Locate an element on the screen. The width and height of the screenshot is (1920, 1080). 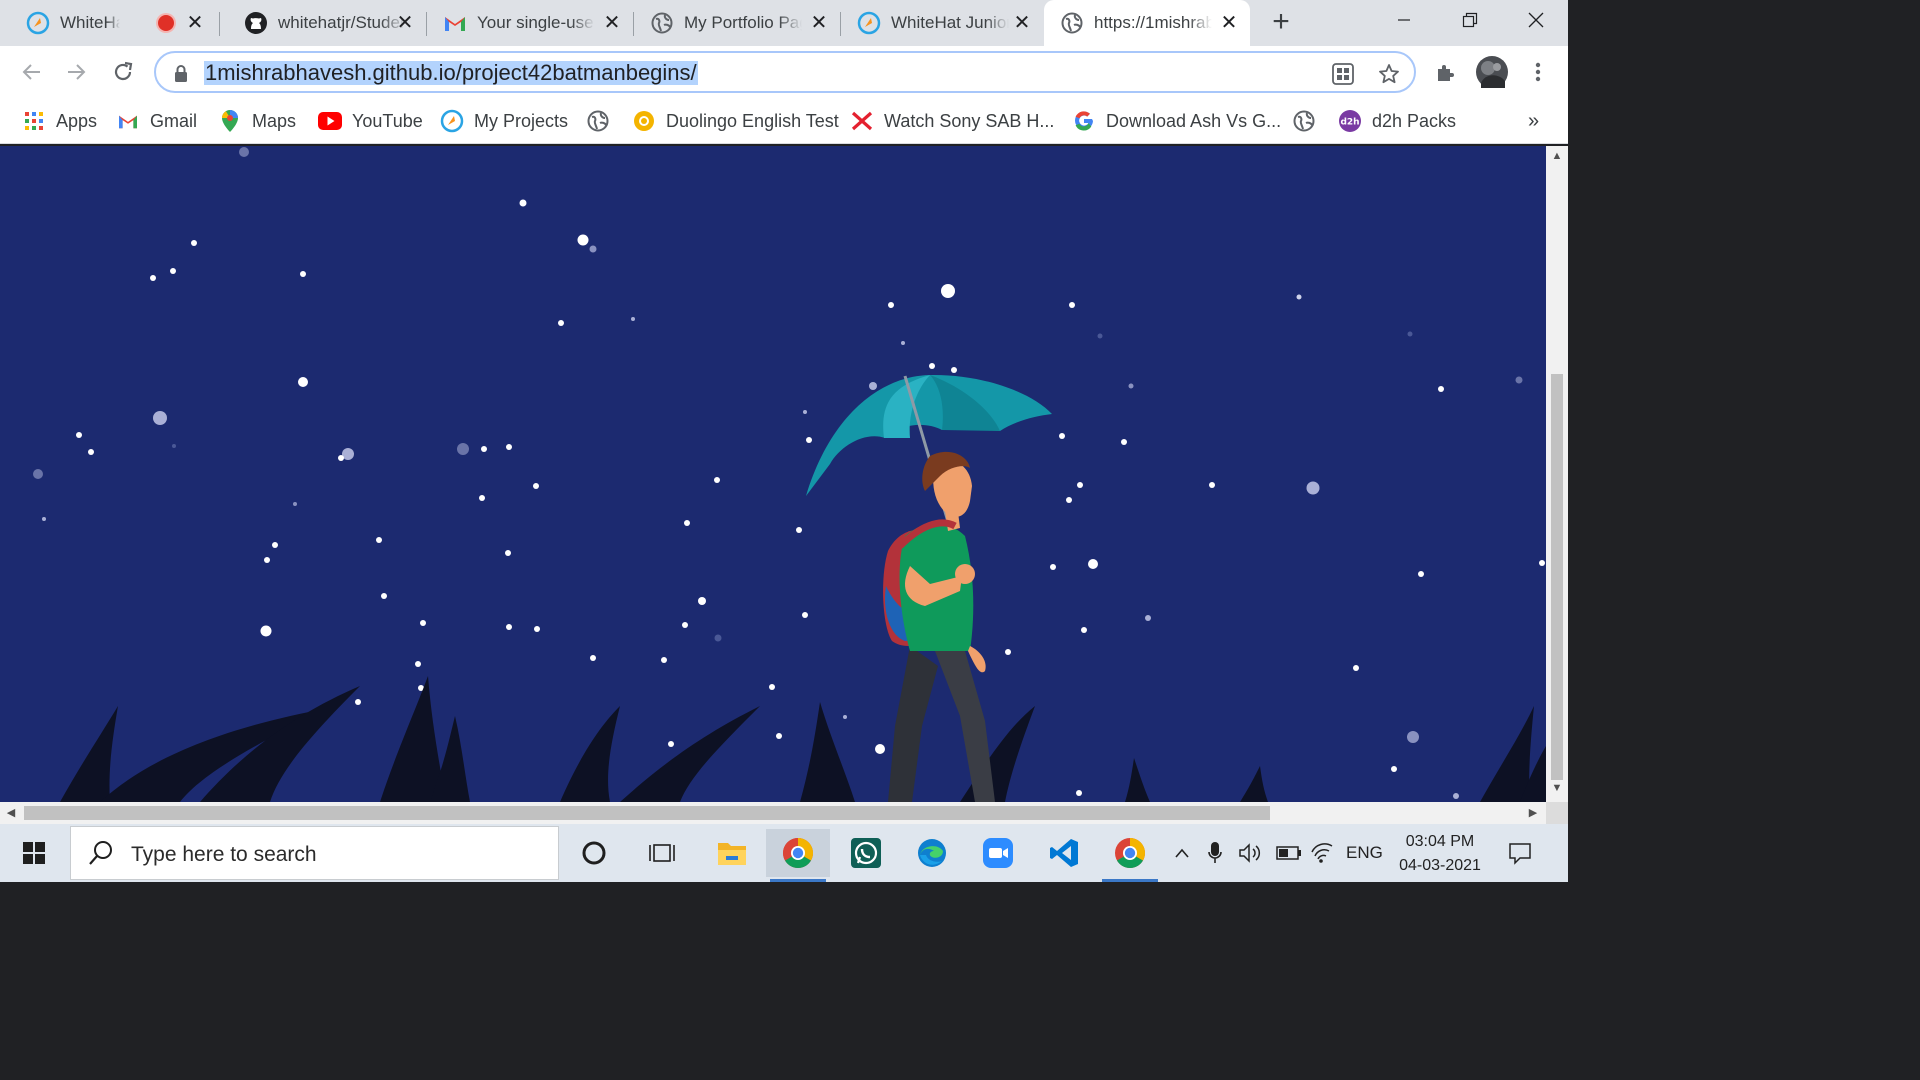
tab-title: My Portfolio Page is located at coordinates (743, 22).